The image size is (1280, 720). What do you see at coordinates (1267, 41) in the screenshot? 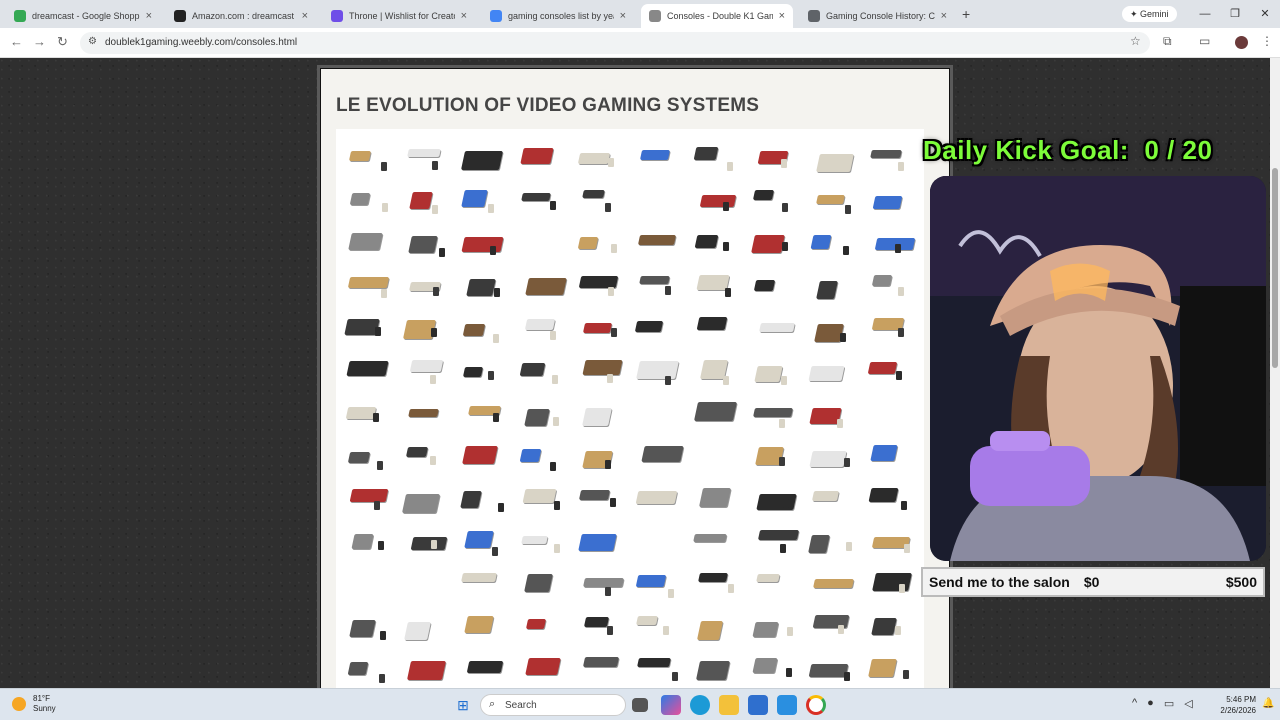
I see `menu-icon: ⋮` at bounding box center [1267, 41].